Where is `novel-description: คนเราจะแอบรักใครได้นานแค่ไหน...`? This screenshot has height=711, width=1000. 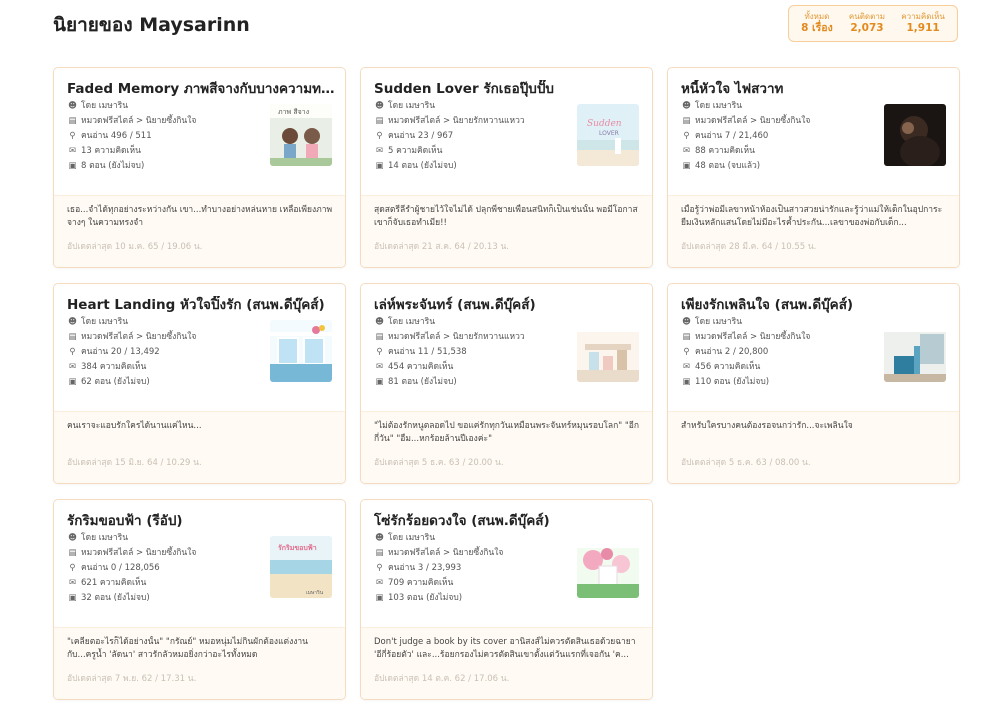
novel-description: คนเราจะแอบรักใครได้นานแค่ไหน... is located at coordinates (134, 426).